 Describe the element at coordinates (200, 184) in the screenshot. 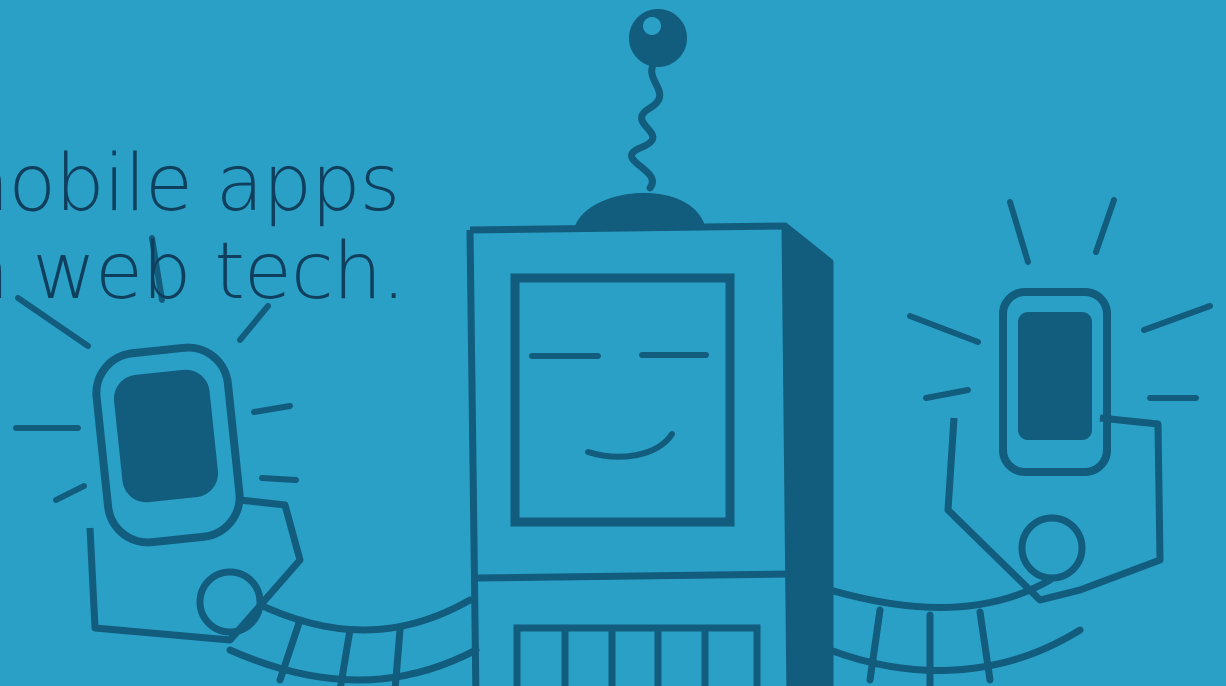

I see `headline-line-1: nobile apps` at that location.